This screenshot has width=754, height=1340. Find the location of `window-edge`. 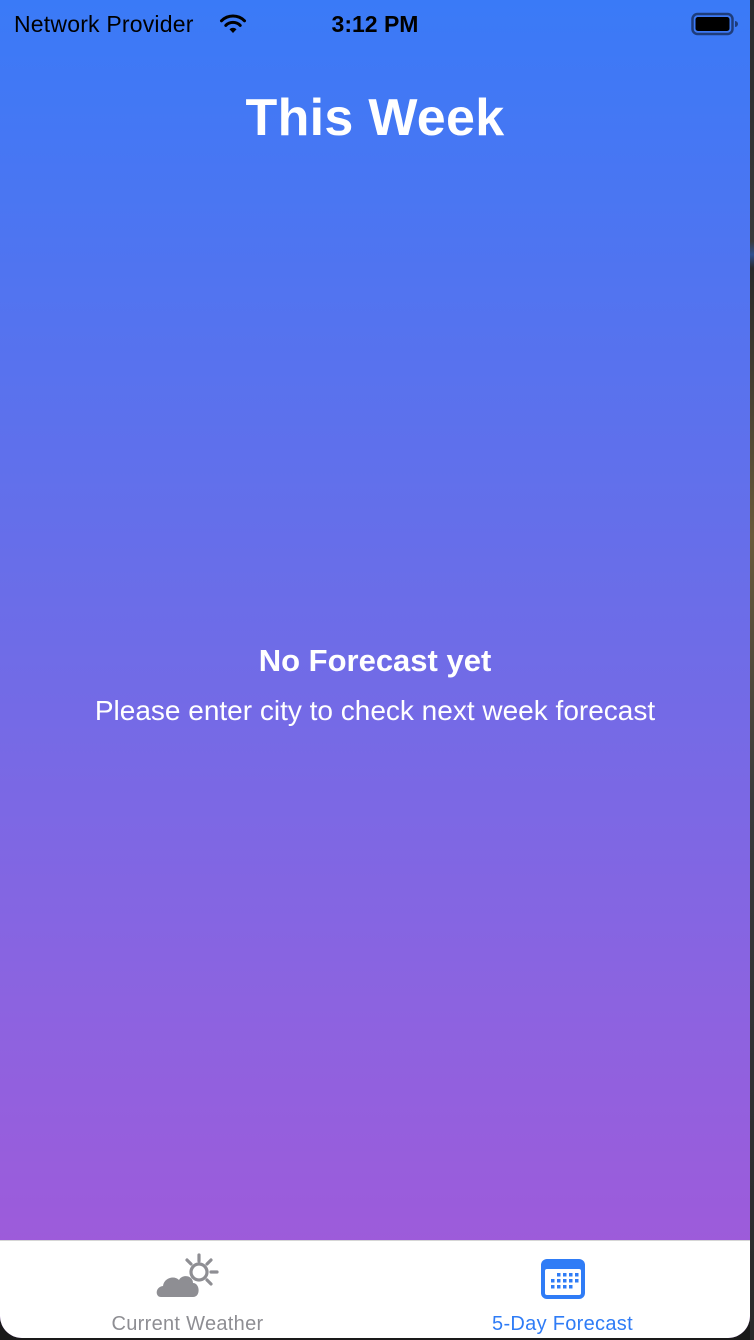

window-edge is located at coordinates (752, 670).